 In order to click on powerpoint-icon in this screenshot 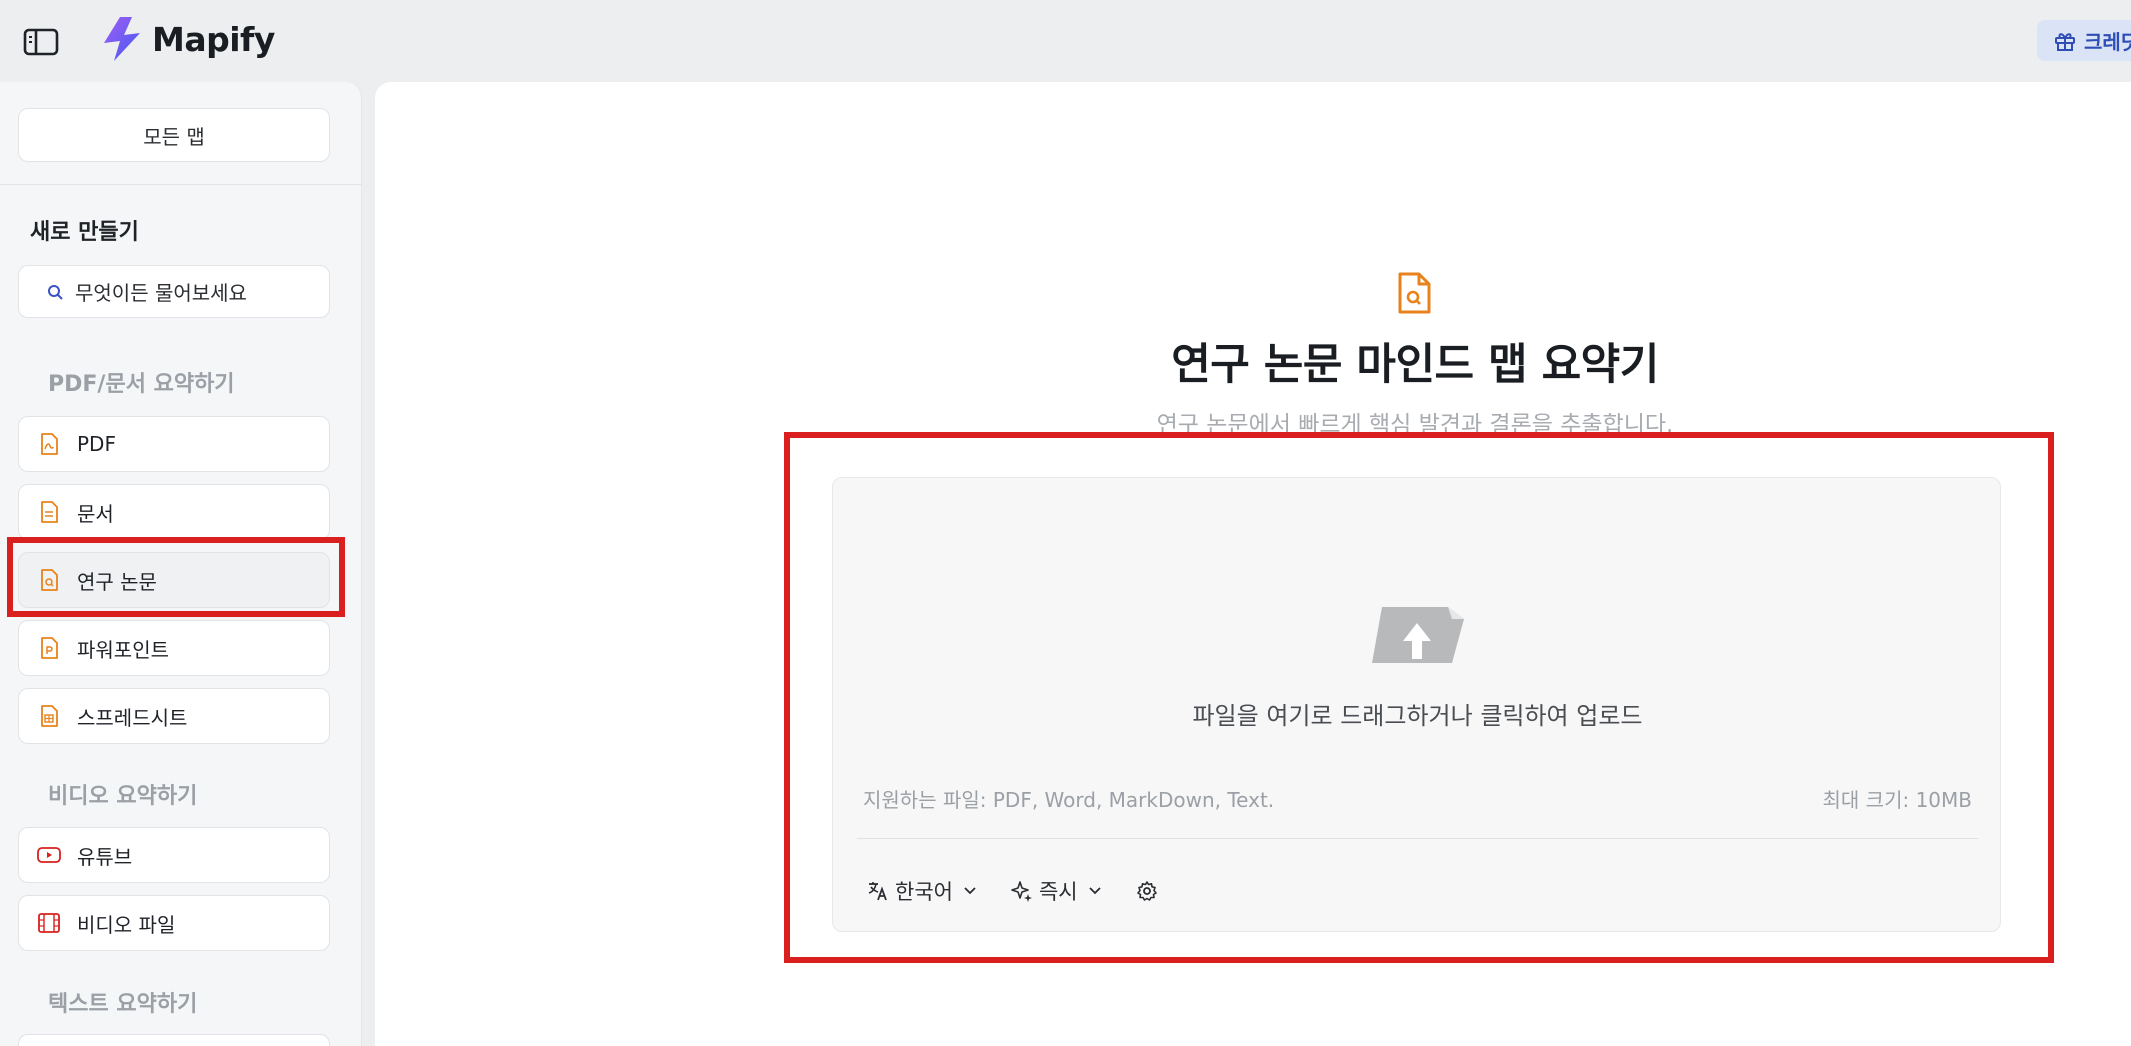, I will do `click(49, 648)`.